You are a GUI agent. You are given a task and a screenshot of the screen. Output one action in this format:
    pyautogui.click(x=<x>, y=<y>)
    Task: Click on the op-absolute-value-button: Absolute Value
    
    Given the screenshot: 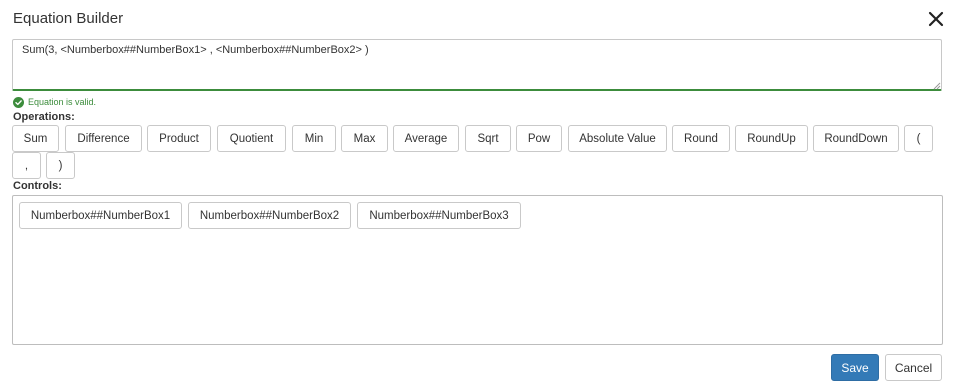 What is the action you would take?
    pyautogui.click(x=617, y=138)
    